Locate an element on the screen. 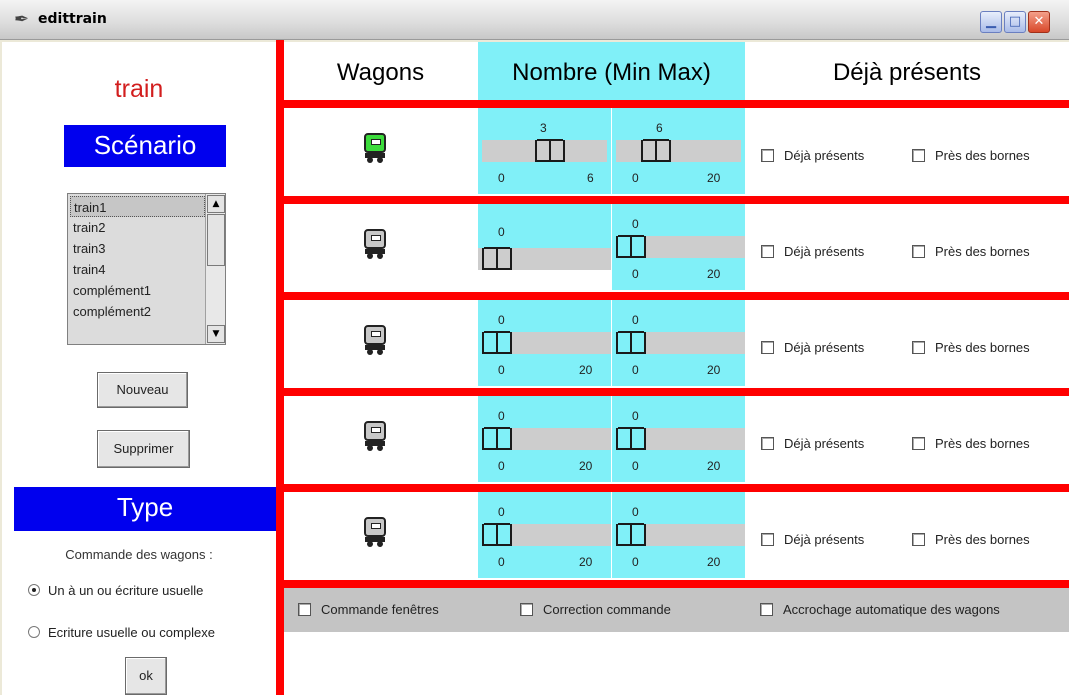 The height and width of the screenshot is (695, 1069). radio-option-complex: Ecriture usuelle ou complexe is located at coordinates (121, 632).